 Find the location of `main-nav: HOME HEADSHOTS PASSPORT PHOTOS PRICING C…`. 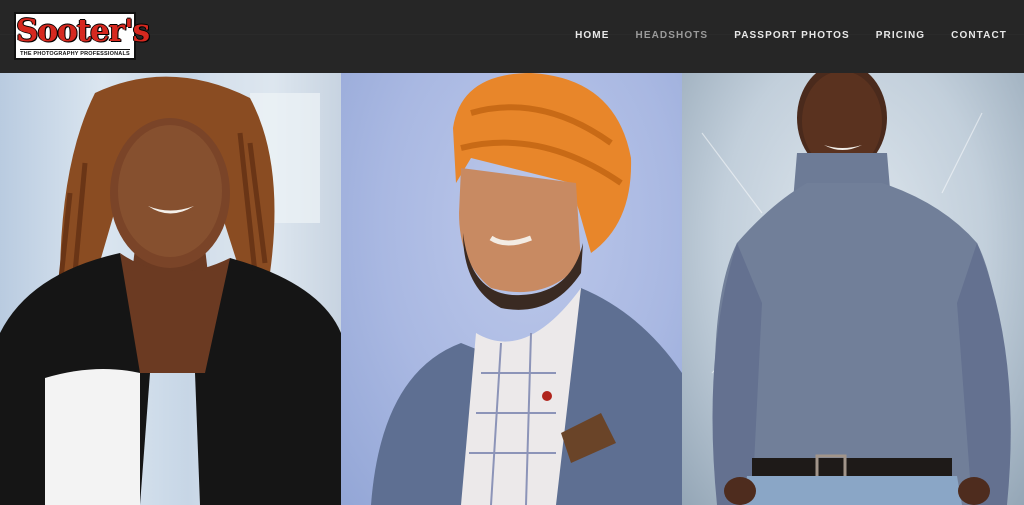

main-nav: HOME HEADSHOTS PASSPORT PHOTOS PRICING C… is located at coordinates (791, 35).